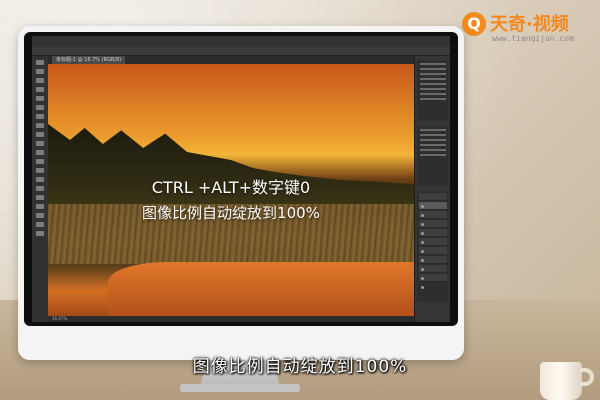 This screenshot has width=600, height=400. Describe the element at coordinates (40, 161) in the screenshot. I see `gradient-tool-icon` at that location.